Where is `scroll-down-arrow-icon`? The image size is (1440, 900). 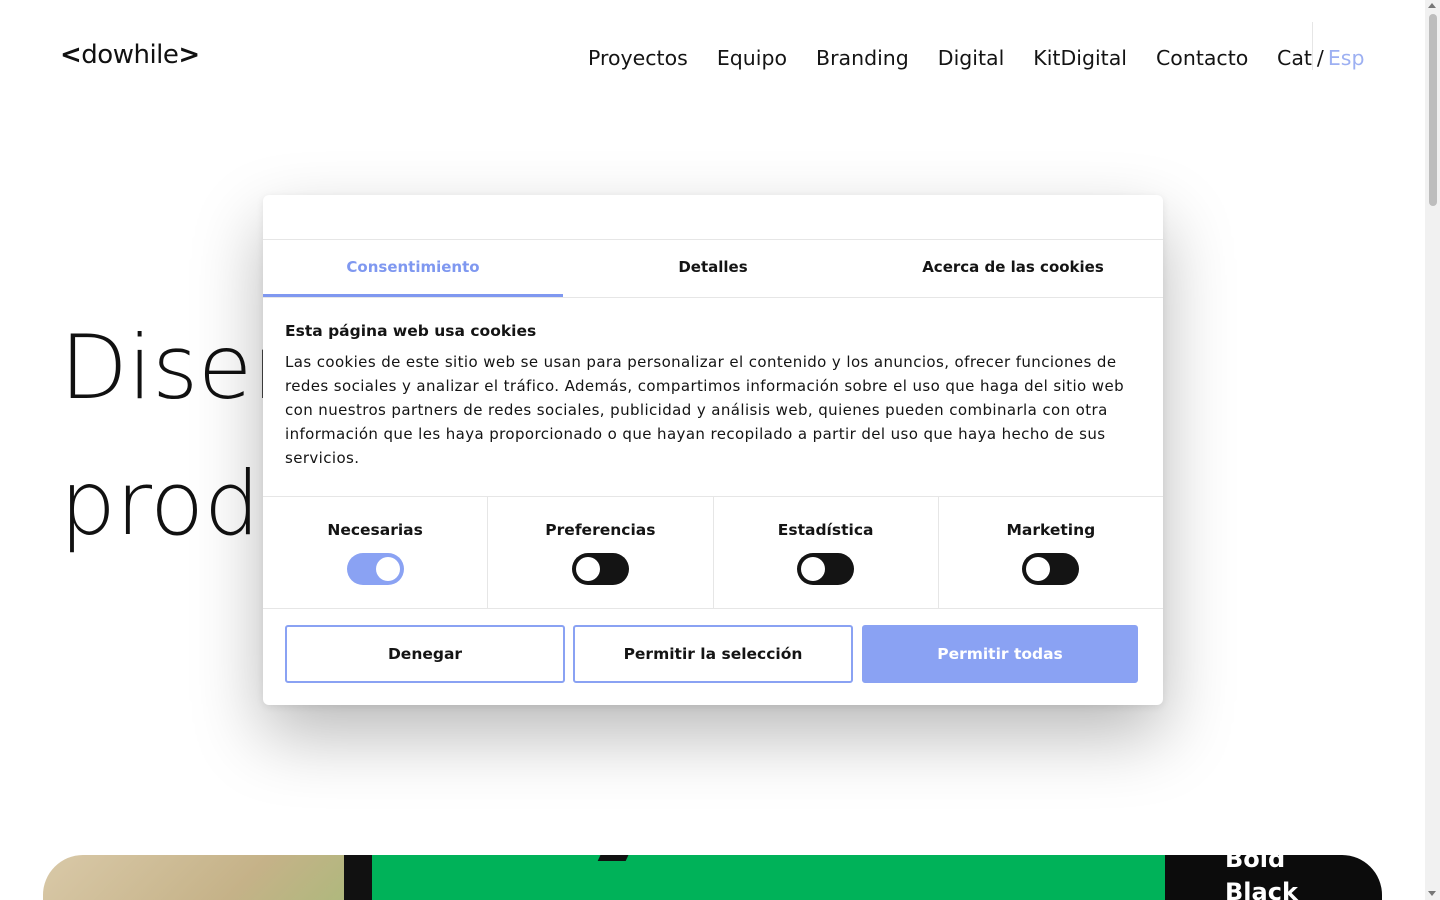
scroll-down-arrow-icon is located at coordinates (1432, 893).